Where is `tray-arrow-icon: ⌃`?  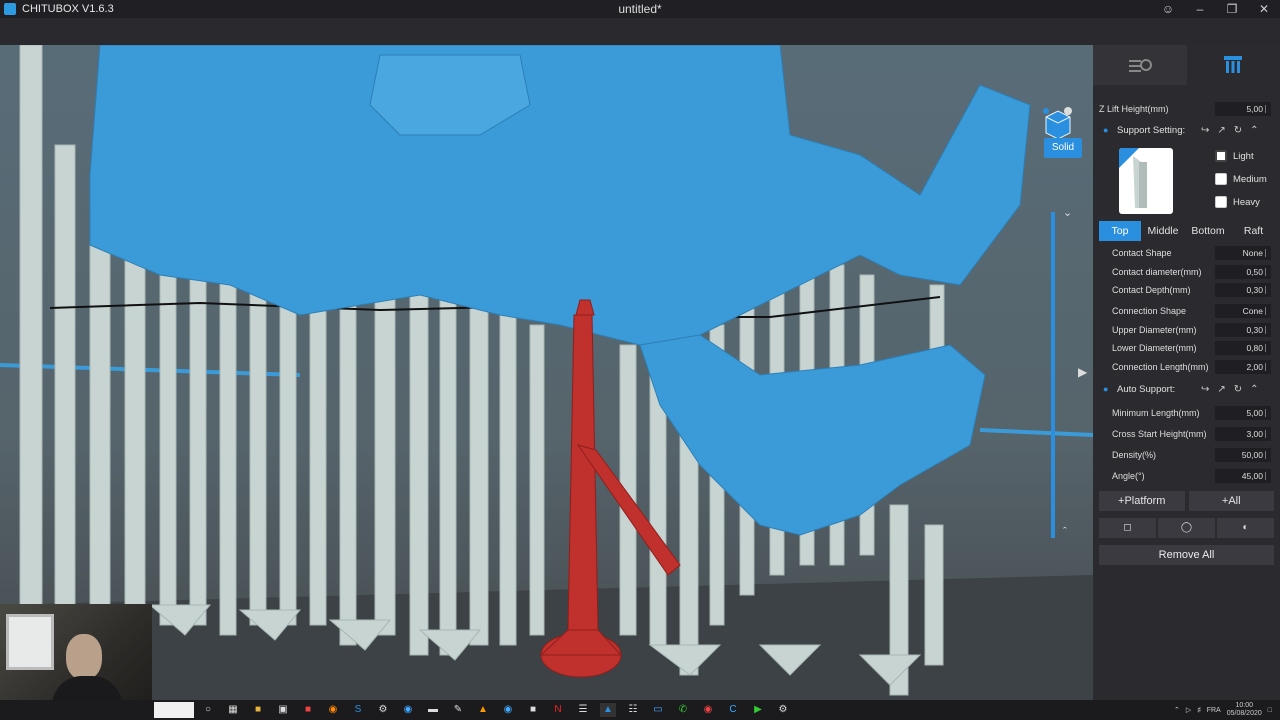 tray-arrow-icon: ⌃ is located at coordinates (1177, 710).